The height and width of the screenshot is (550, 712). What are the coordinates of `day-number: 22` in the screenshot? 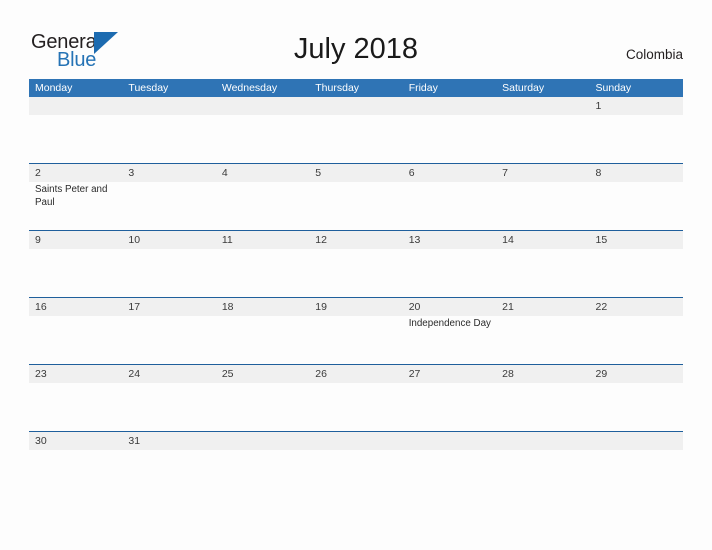 It's located at (636, 307).